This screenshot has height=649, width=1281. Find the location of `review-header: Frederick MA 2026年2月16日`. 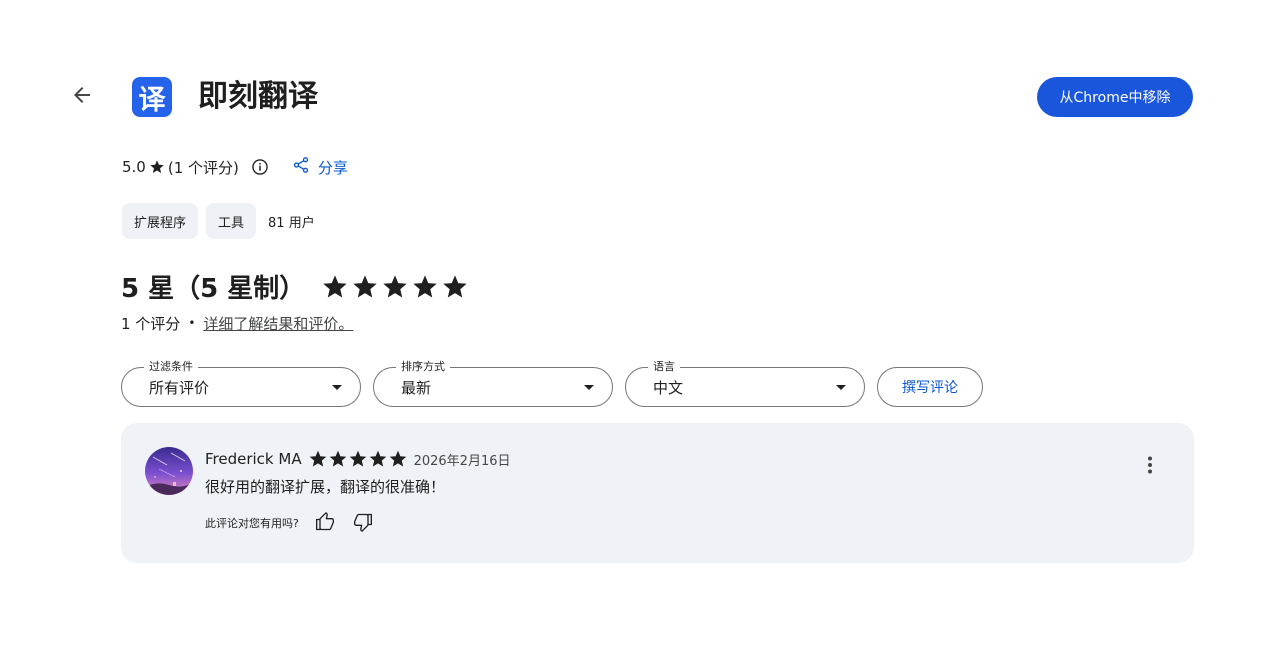

review-header: Frederick MA 2026年2月16日 is located at coordinates (358, 459).